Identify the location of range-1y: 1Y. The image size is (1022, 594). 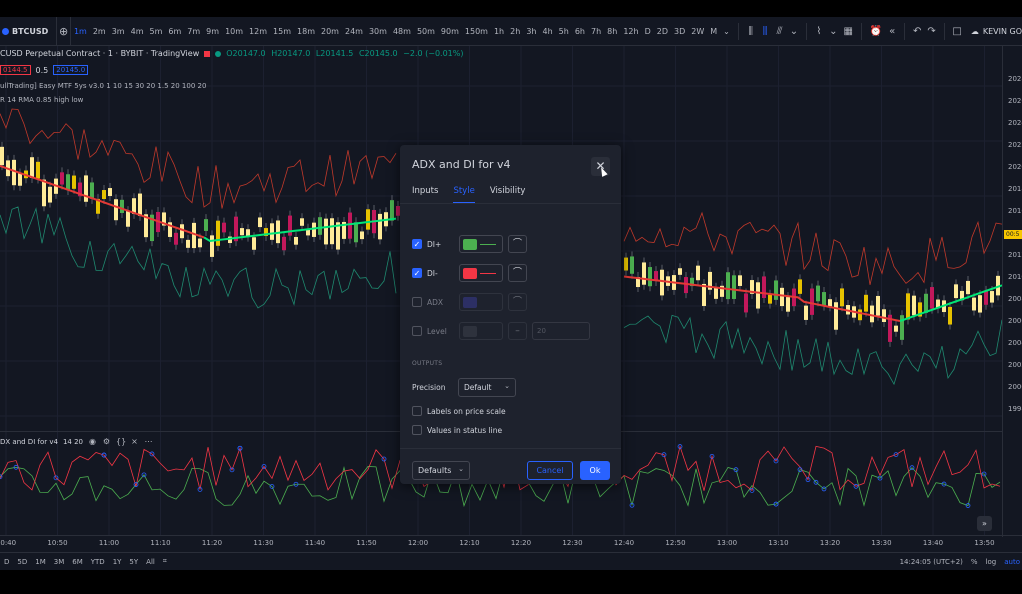
(117, 562).